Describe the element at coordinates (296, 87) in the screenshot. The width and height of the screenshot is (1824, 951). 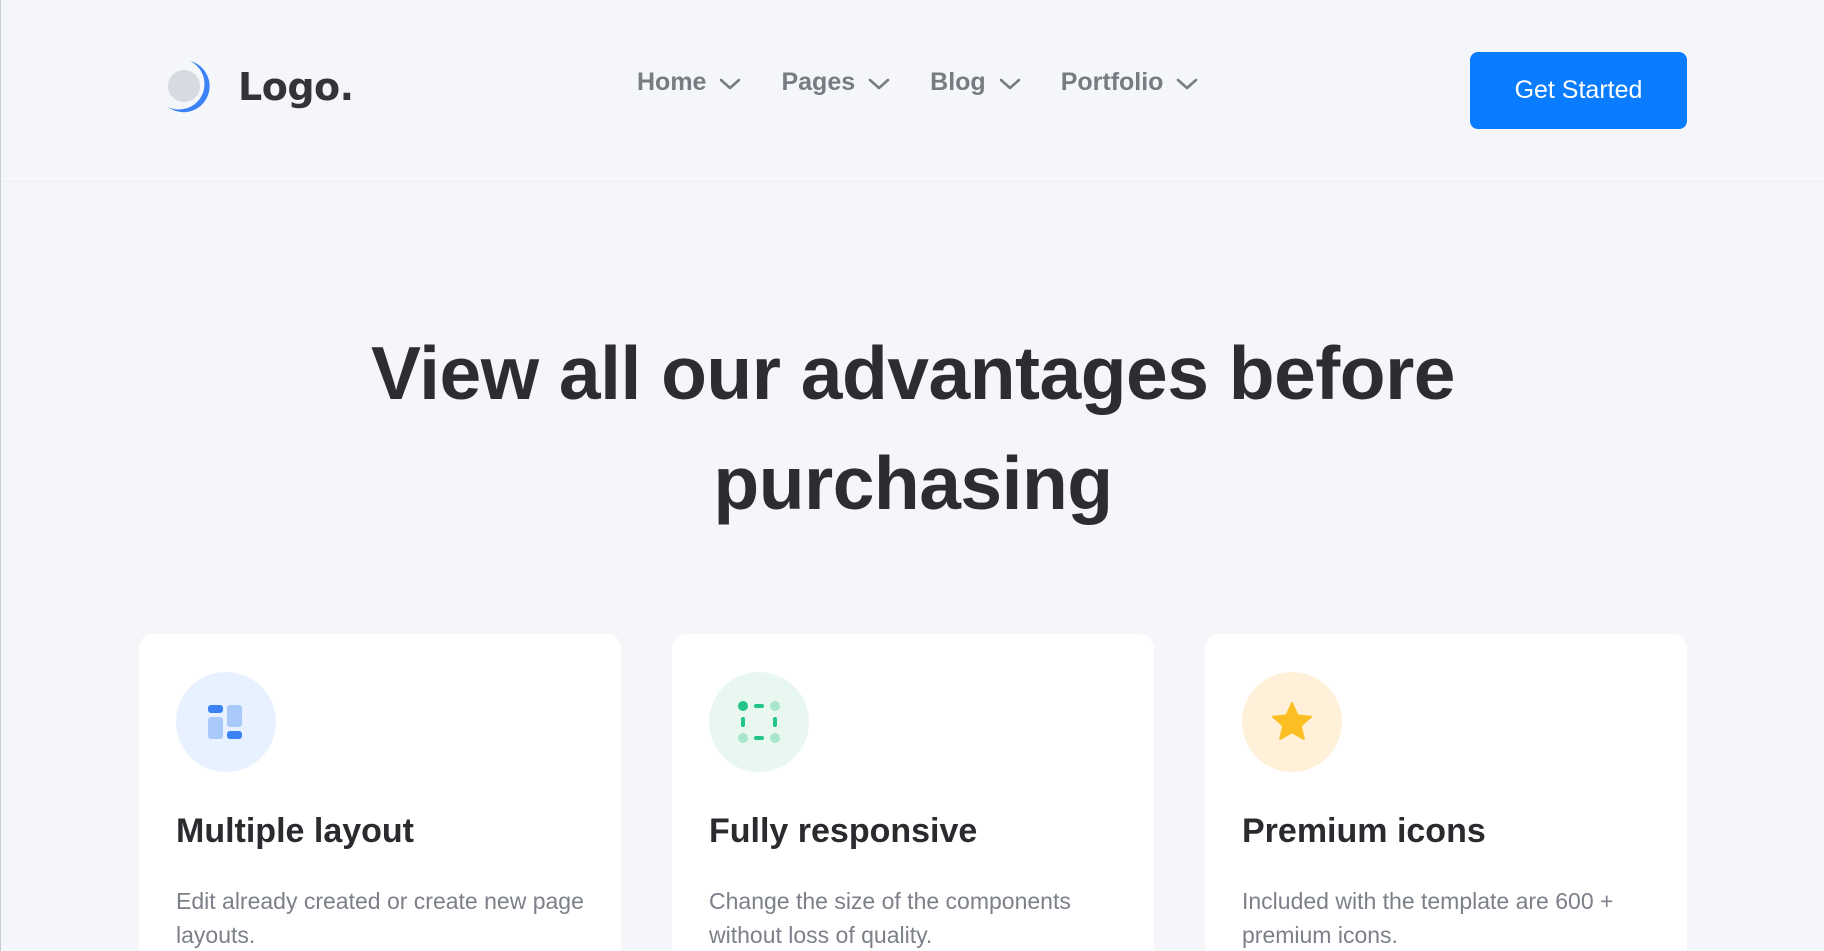
I see `brand-name: Logo.` at that location.